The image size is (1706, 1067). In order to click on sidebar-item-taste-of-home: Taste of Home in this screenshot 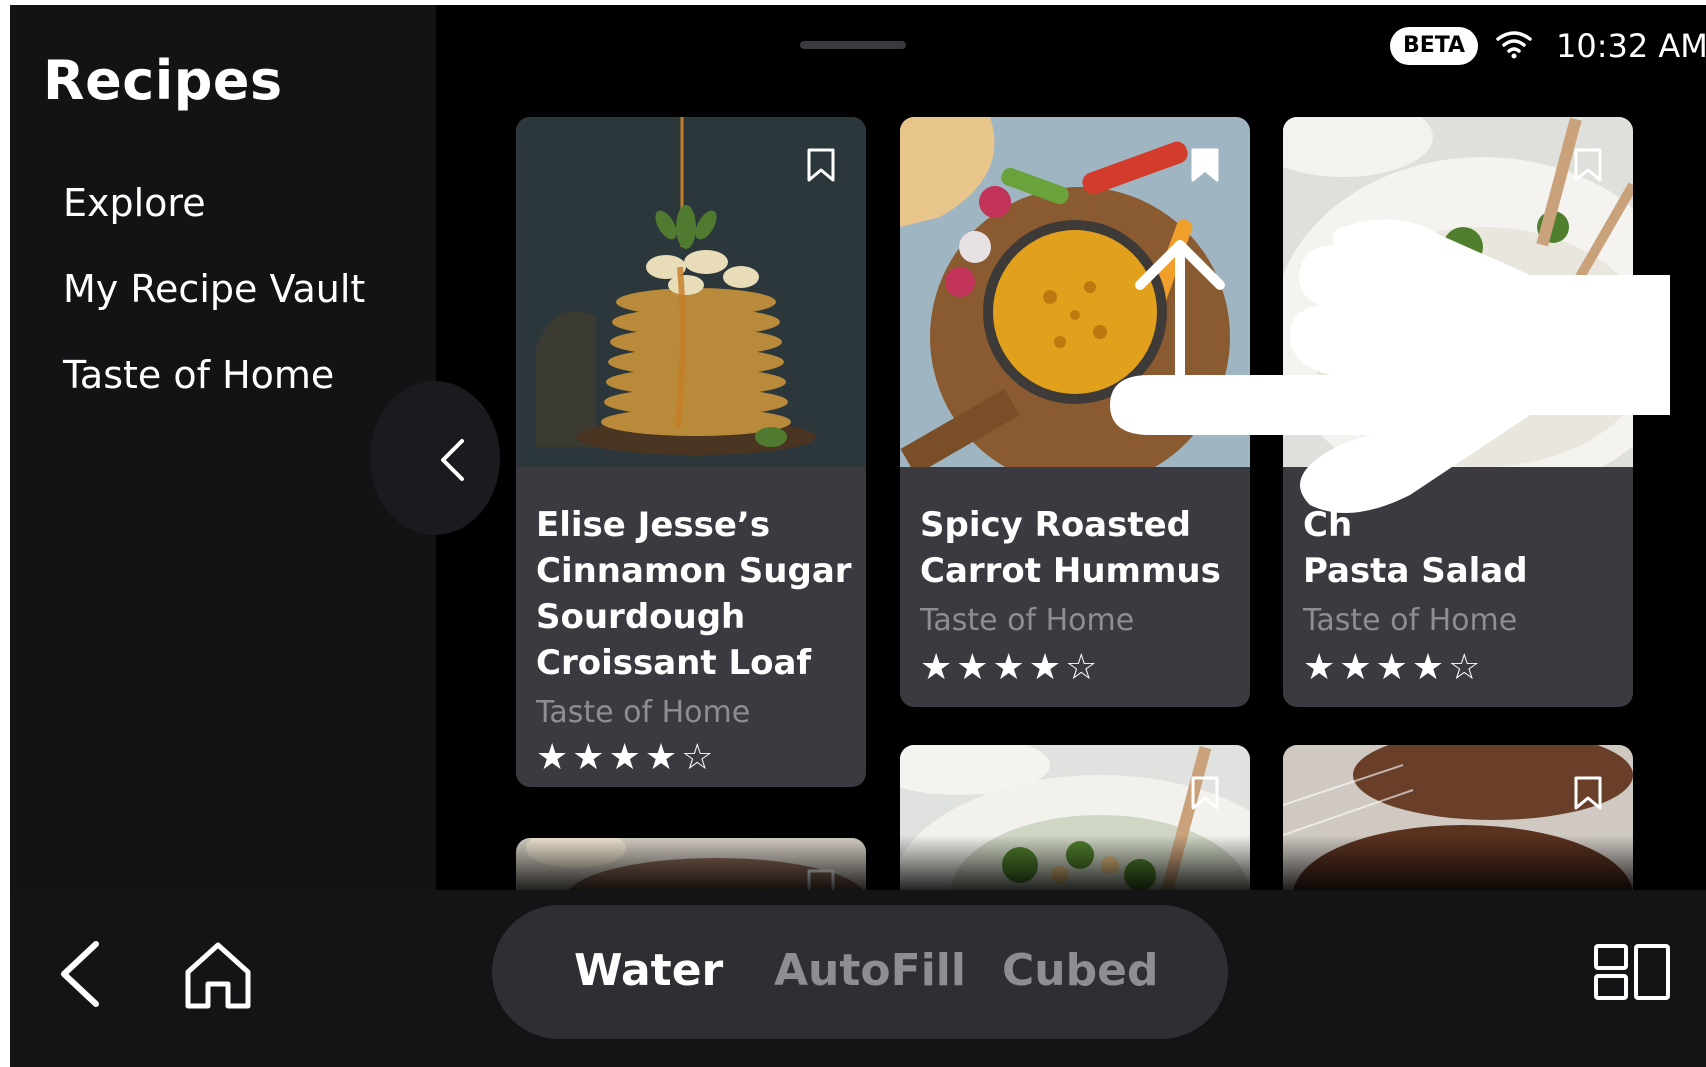, I will do `click(198, 375)`.